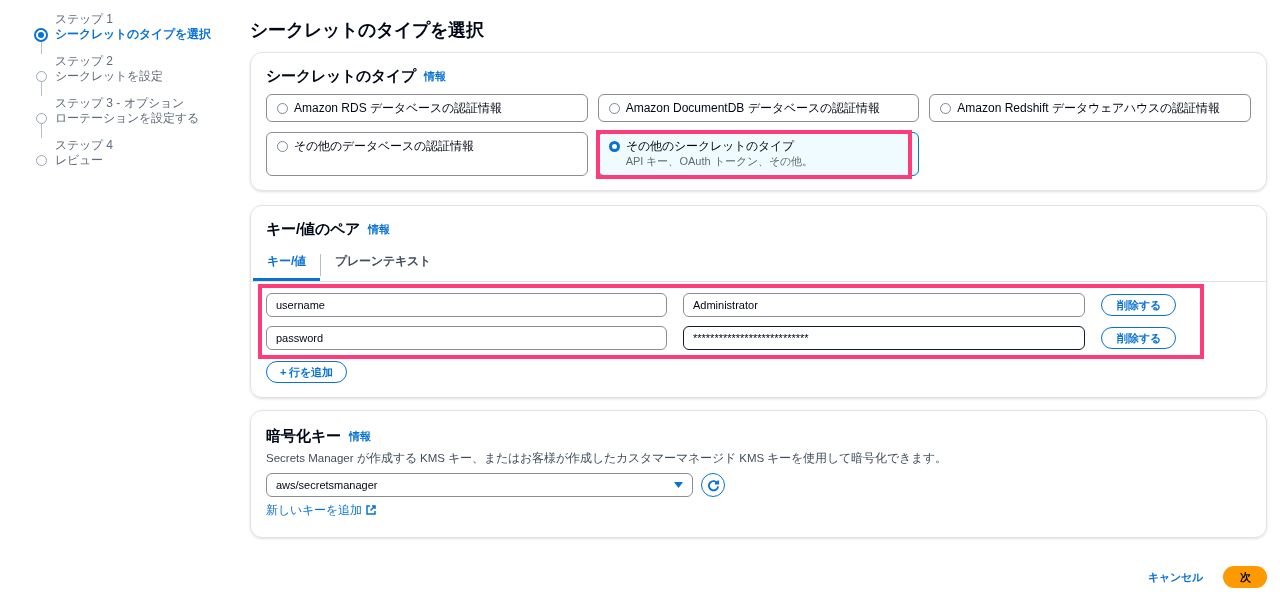 This screenshot has height=596, width=1280. I want to click on section-heading: キー/値のペア, so click(313, 228).